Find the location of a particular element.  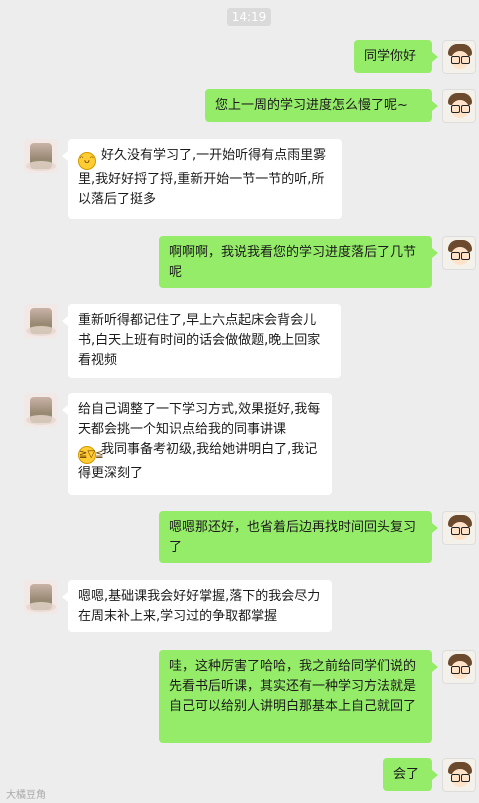

message-bubble: 嗯嗯,基础课我会好好掌握,落下的我会尽力在周末补上来,学习过的争取都掌握 is located at coordinates (197, 606).